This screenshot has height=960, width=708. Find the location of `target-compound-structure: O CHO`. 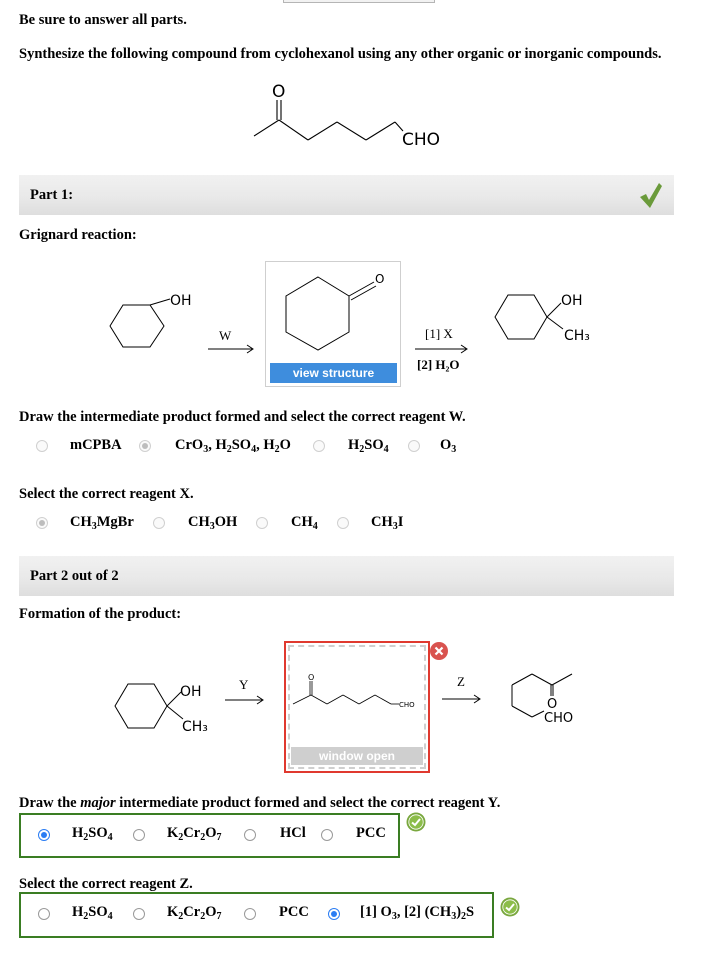

target-compound-structure: O CHO is located at coordinates (346, 116).